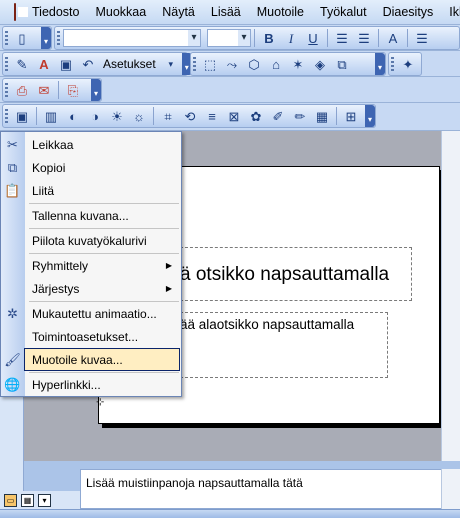 This screenshot has width=460, height=518. What do you see at coordinates (44, 90) in the screenshot?
I see `pdf-email-icon: ✉` at bounding box center [44, 90].